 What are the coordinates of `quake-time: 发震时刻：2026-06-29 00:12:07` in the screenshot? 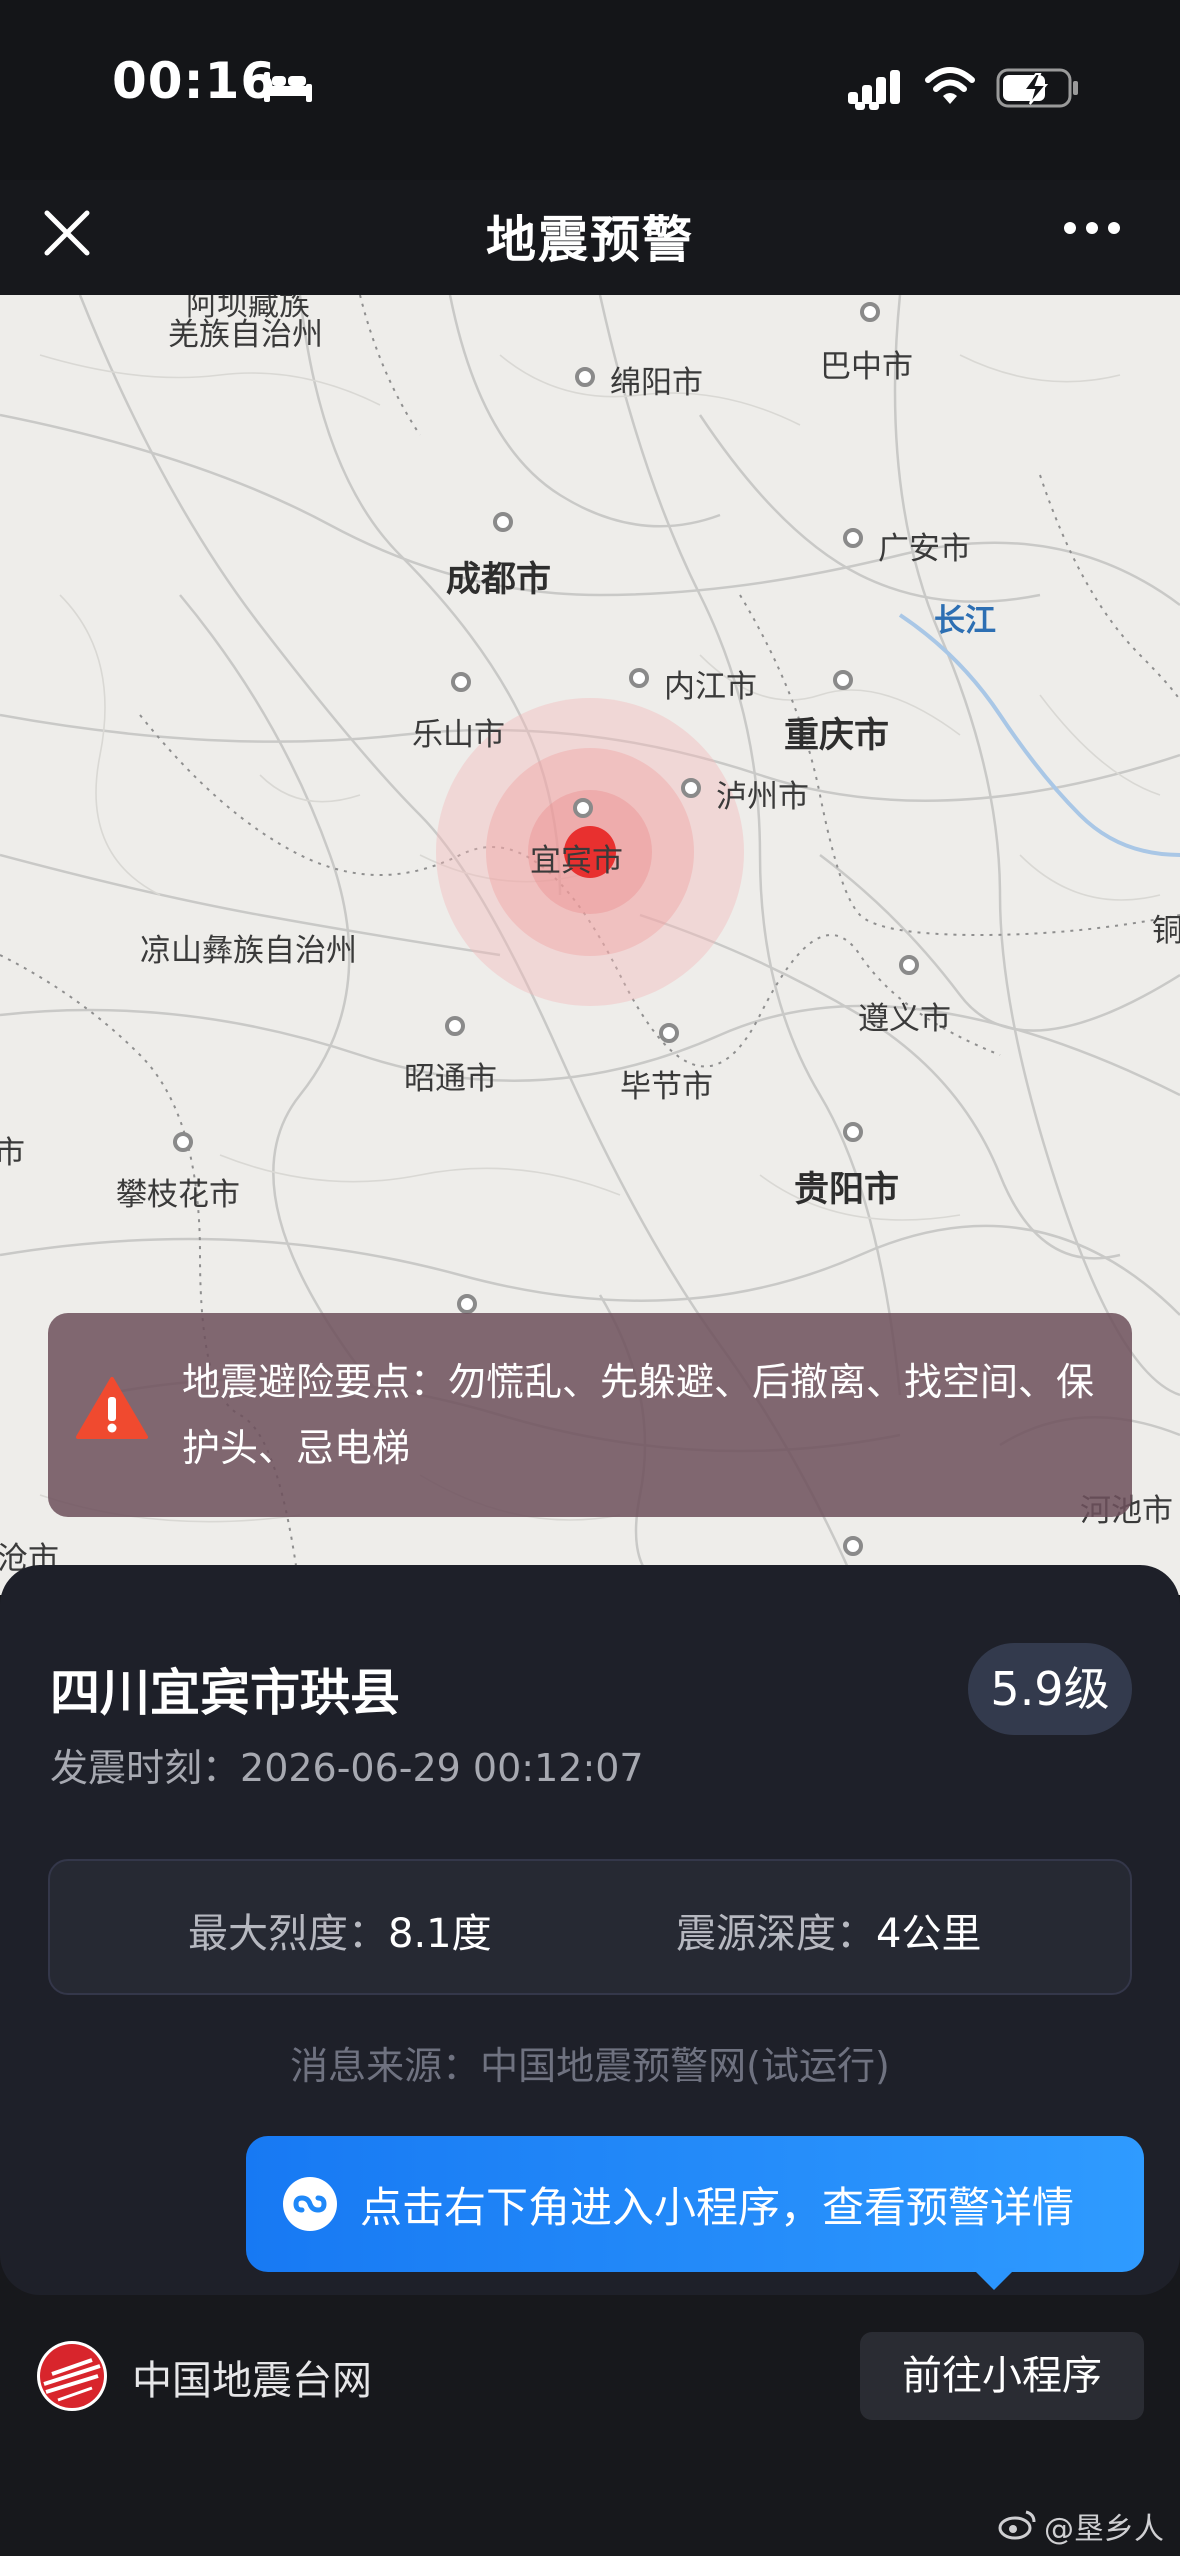 It's located at (347, 1764).